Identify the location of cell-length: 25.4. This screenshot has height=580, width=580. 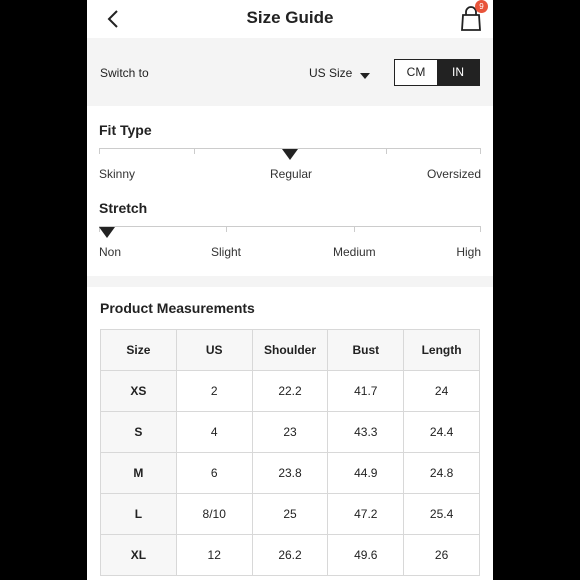
(441, 514).